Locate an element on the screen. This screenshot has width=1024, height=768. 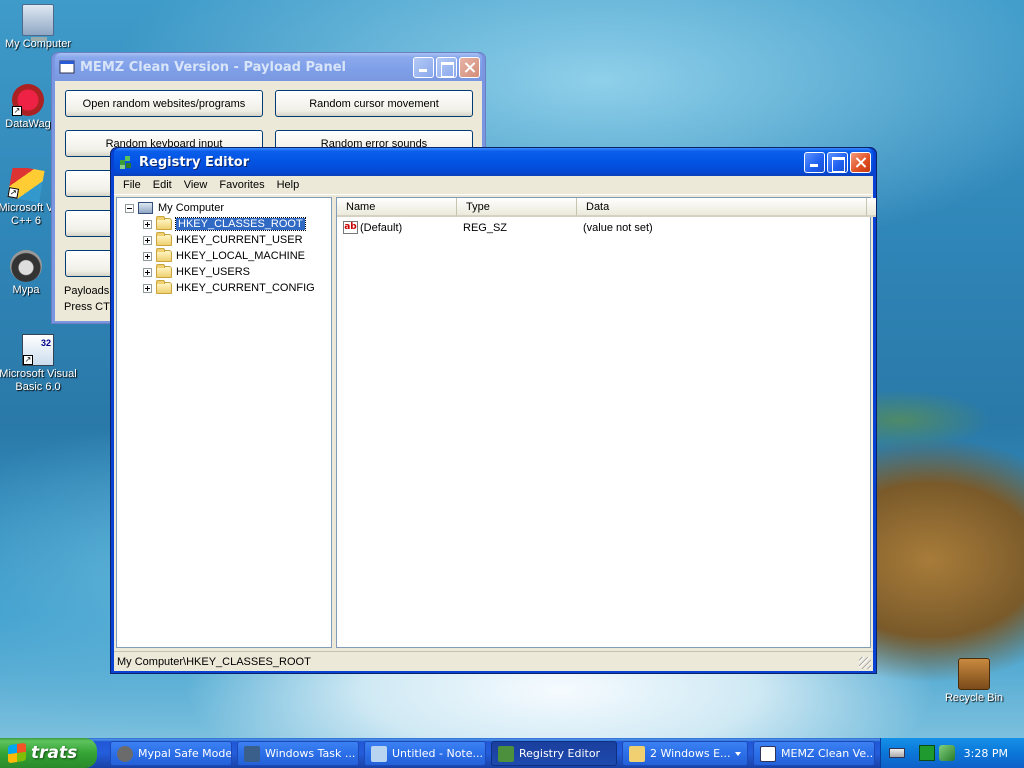
desktop-icon-datawag: ↗ DataWag is located at coordinates (29, 107).